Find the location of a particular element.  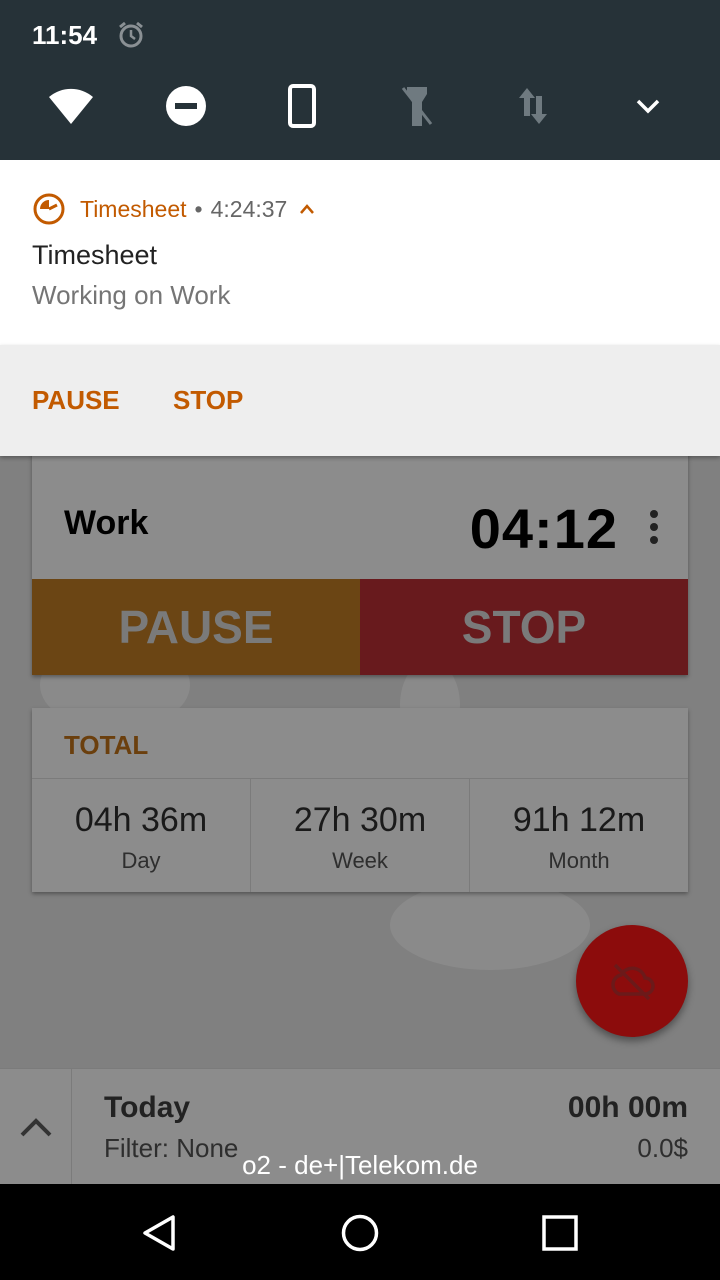

notification-header: Timesheet • 4:24:37 is located at coordinates (173, 209).